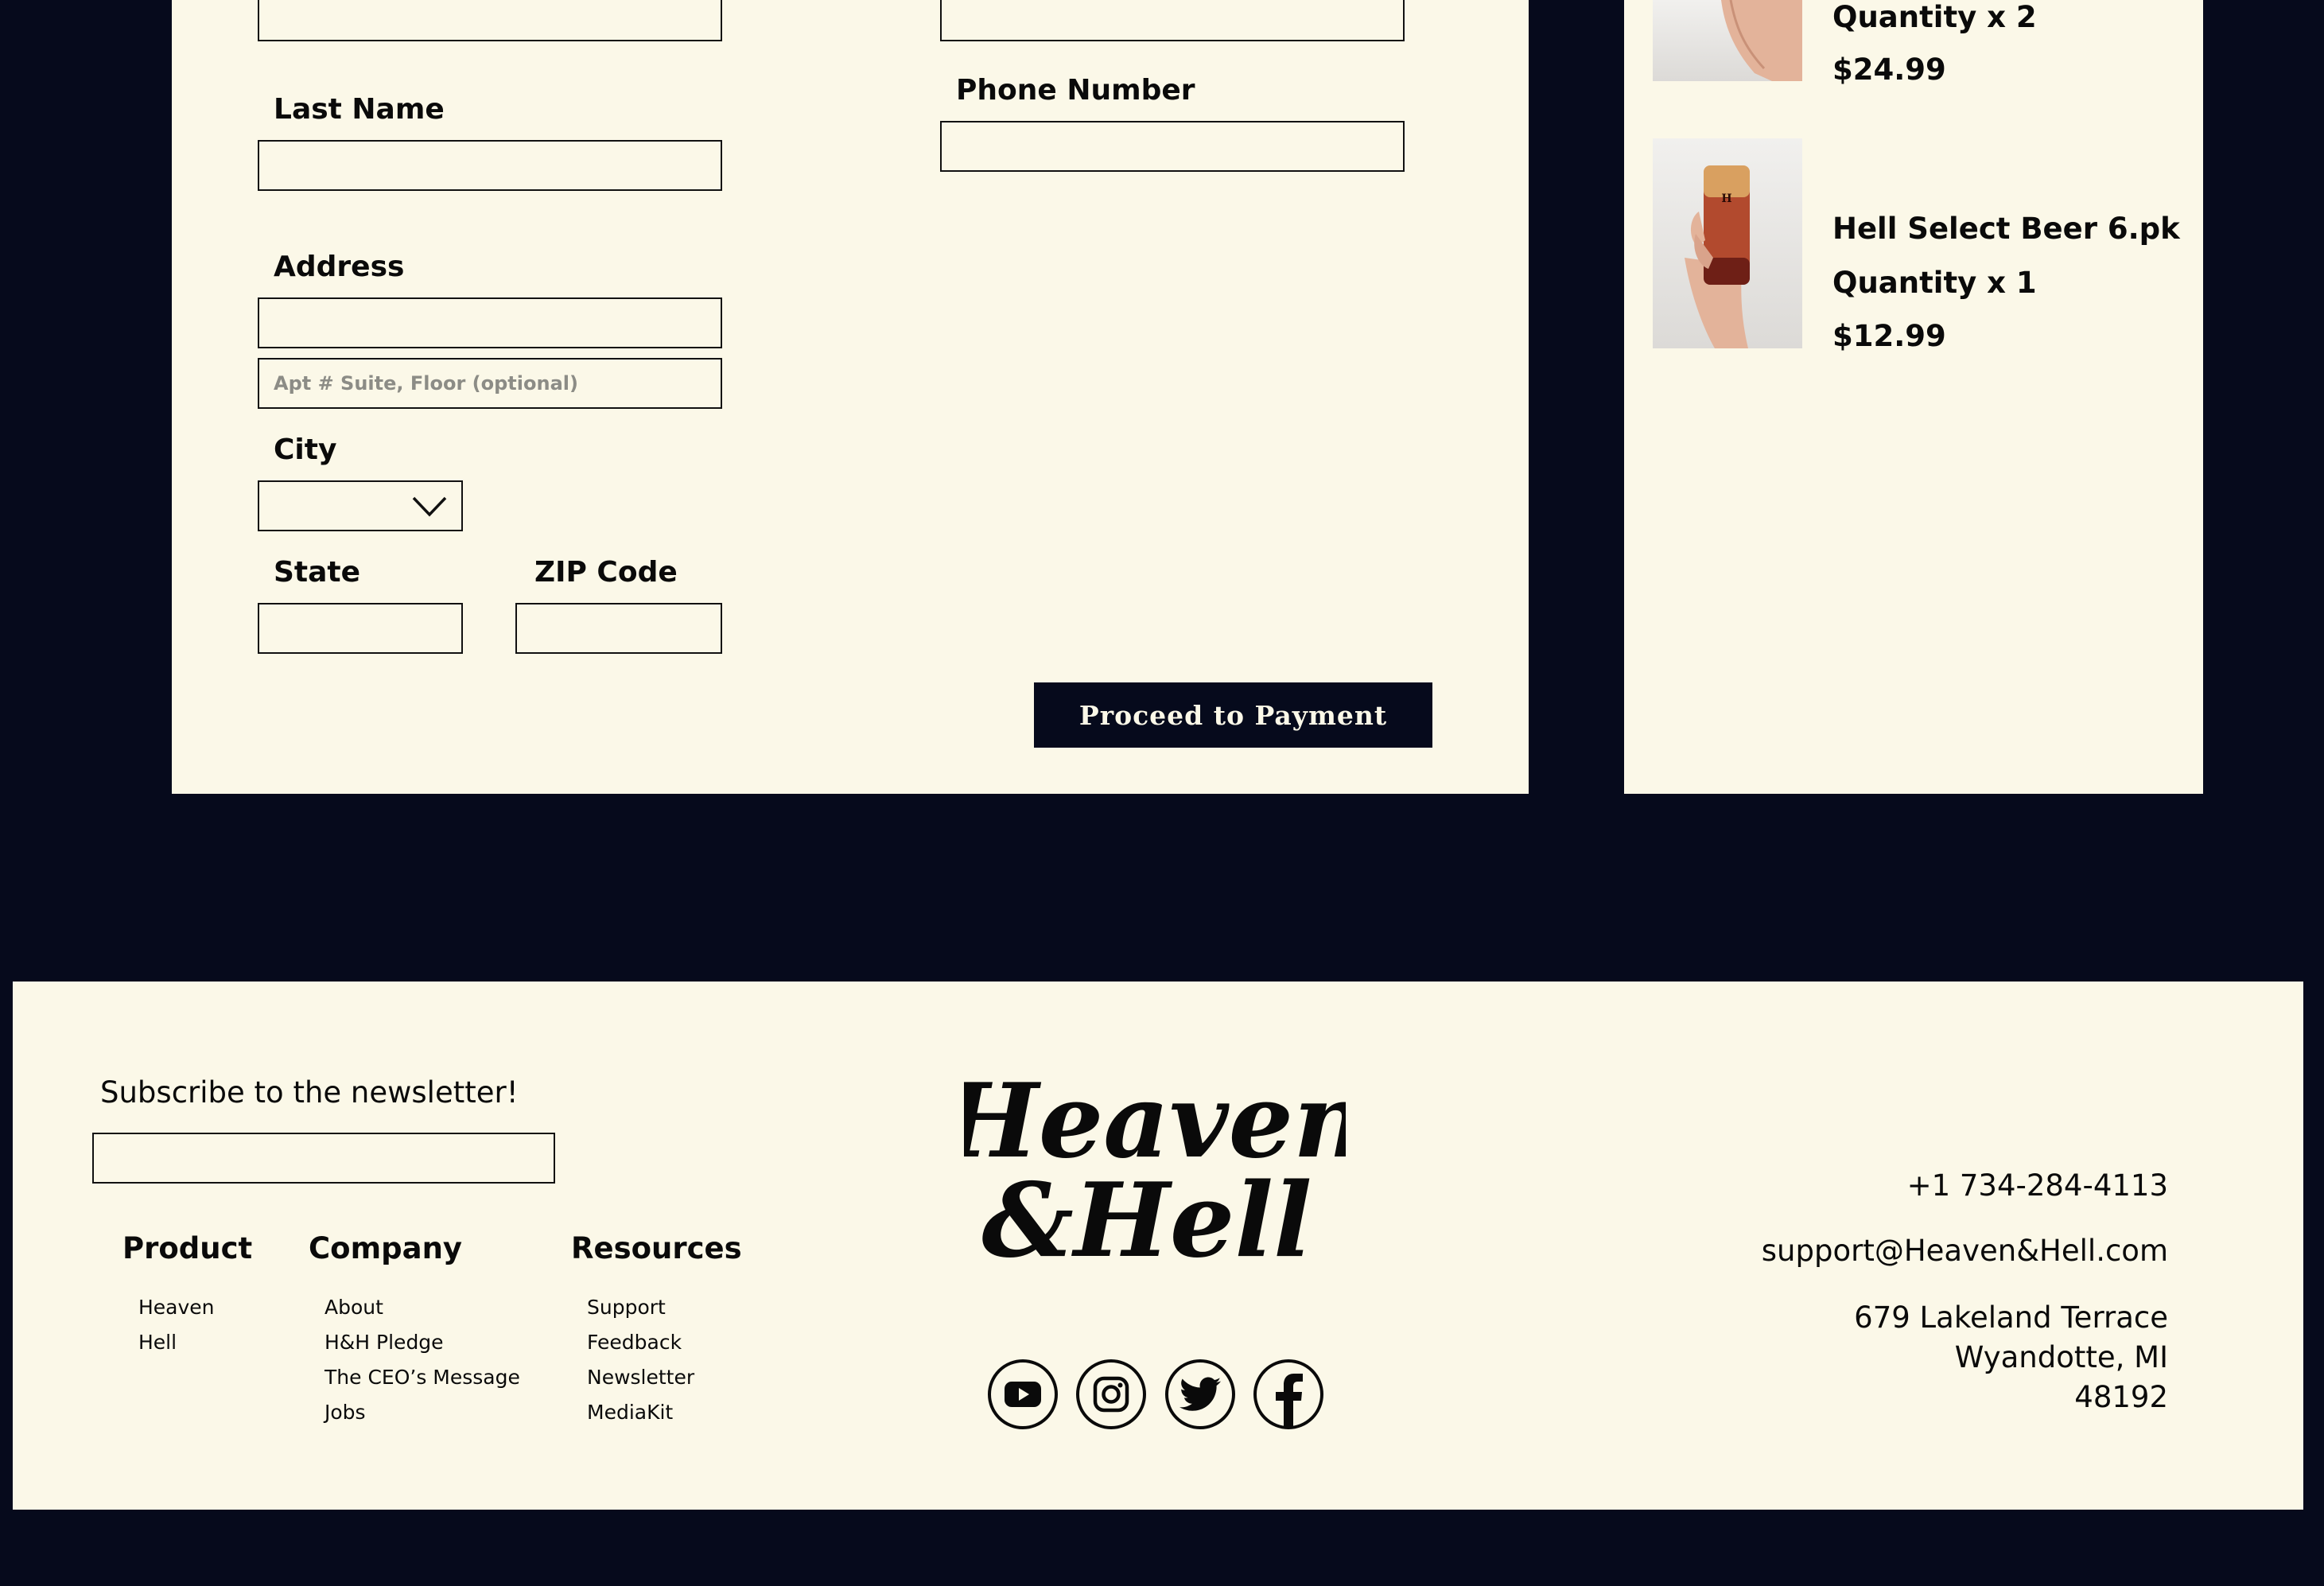 This screenshot has height=1586, width=2324. Describe the element at coordinates (626, 1308) in the screenshot. I see `footer-link-support: Support` at that location.